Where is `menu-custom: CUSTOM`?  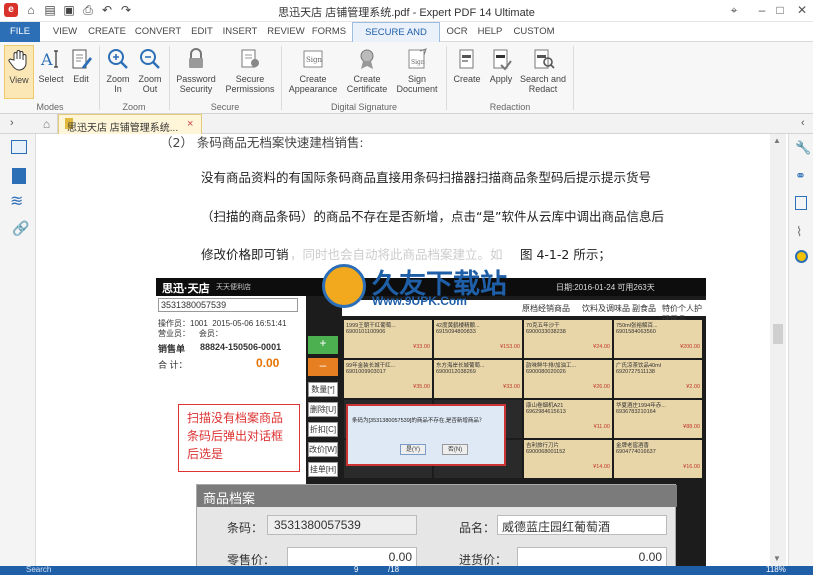
menu-custom: CUSTOM is located at coordinates (534, 32).